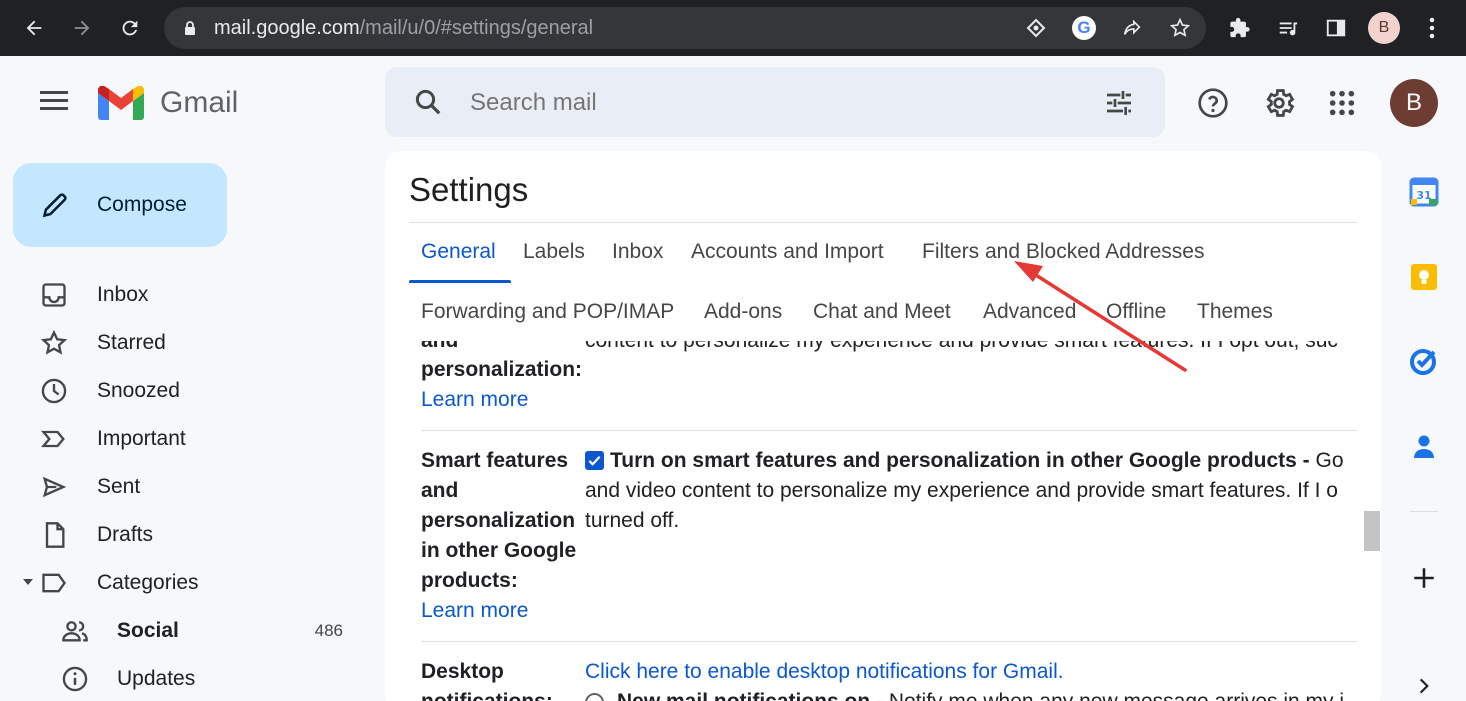  I want to click on sidebar-item-important: Important, so click(185, 438).